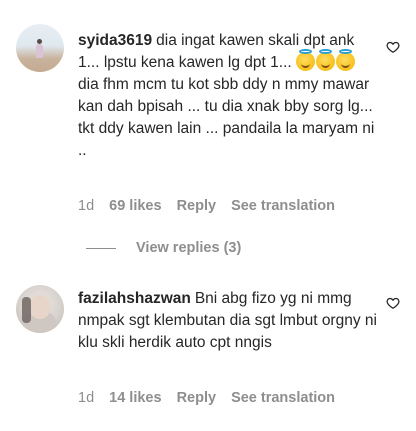 Image resolution: width=416 pixels, height=431 pixels. I want to click on likes-count: 14 likes, so click(135, 398).